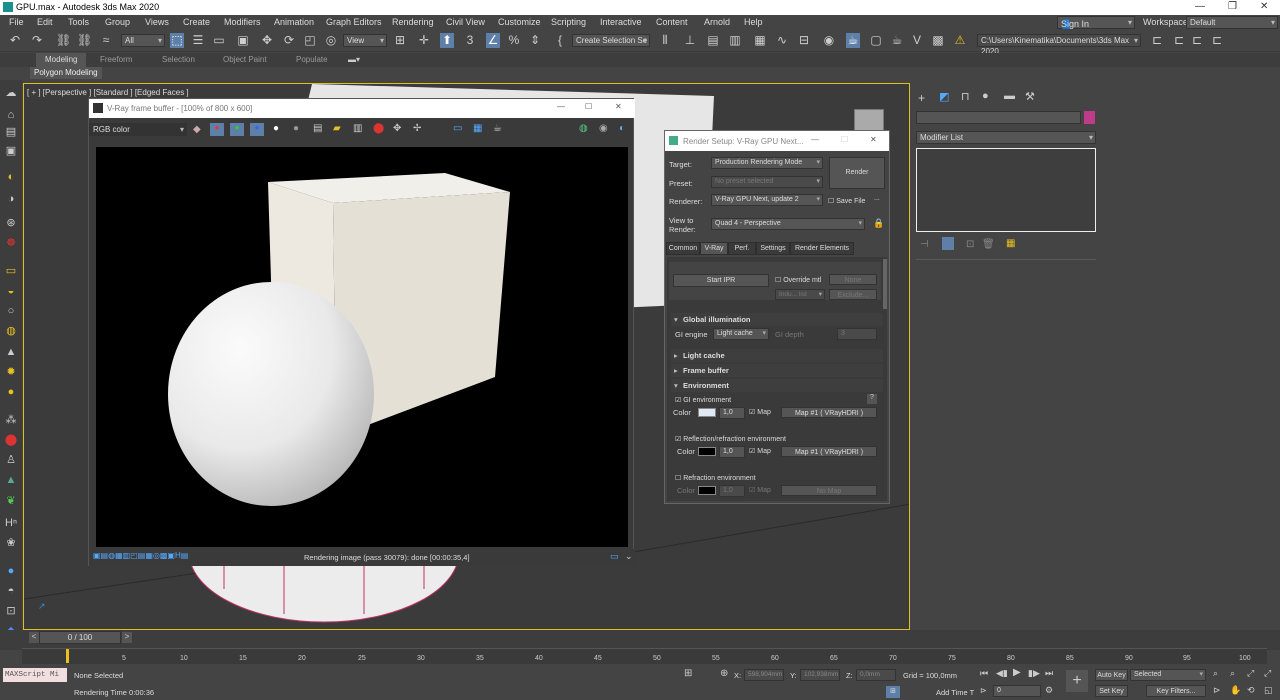 The height and width of the screenshot is (700, 1280). Describe the element at coordinates (844, 139) in the screenshot. I see `rs-maximize-icon: ☐` at that location.